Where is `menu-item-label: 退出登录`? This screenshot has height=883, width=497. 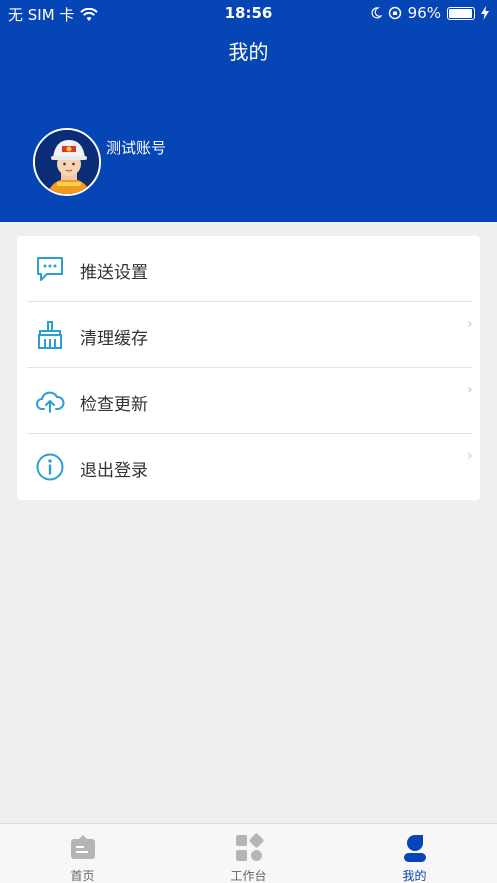 menu-item-label: 退出登录 is located at coordinates (114, 471).